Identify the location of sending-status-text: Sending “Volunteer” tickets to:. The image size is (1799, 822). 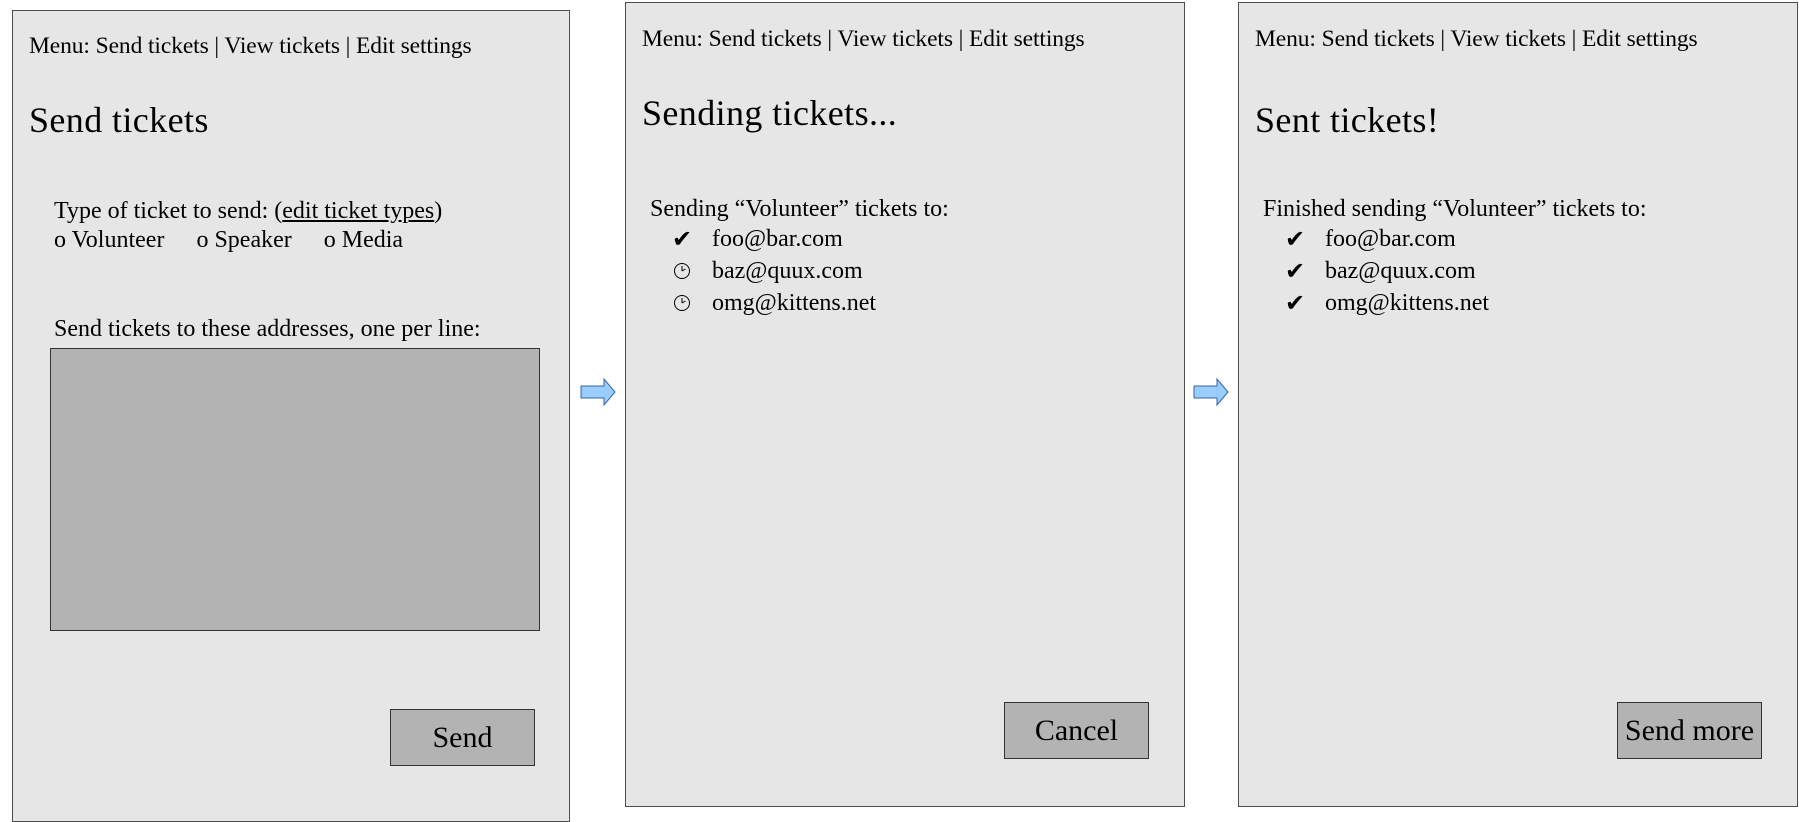
(799, 209).